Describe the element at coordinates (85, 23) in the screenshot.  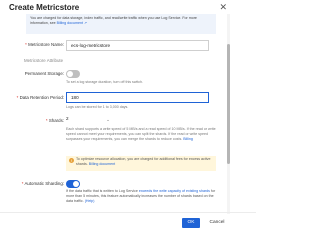
I see `external-link-icon: ↗` at that location.